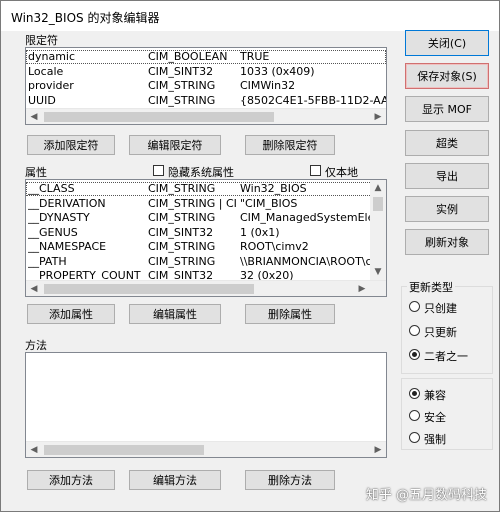 The width and height of the screenshot is (500, 512). I want to click on list-row: provider CIM_STRING CIMWin32, so click(206, 86).